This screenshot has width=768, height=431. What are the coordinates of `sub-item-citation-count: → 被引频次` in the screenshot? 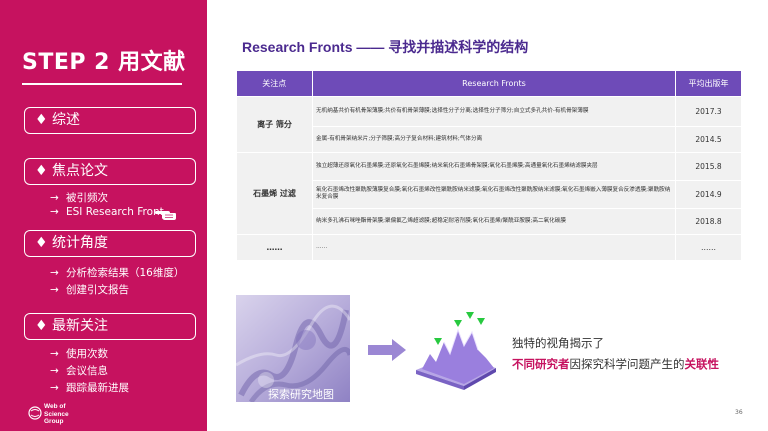 It's located at (79, 197).